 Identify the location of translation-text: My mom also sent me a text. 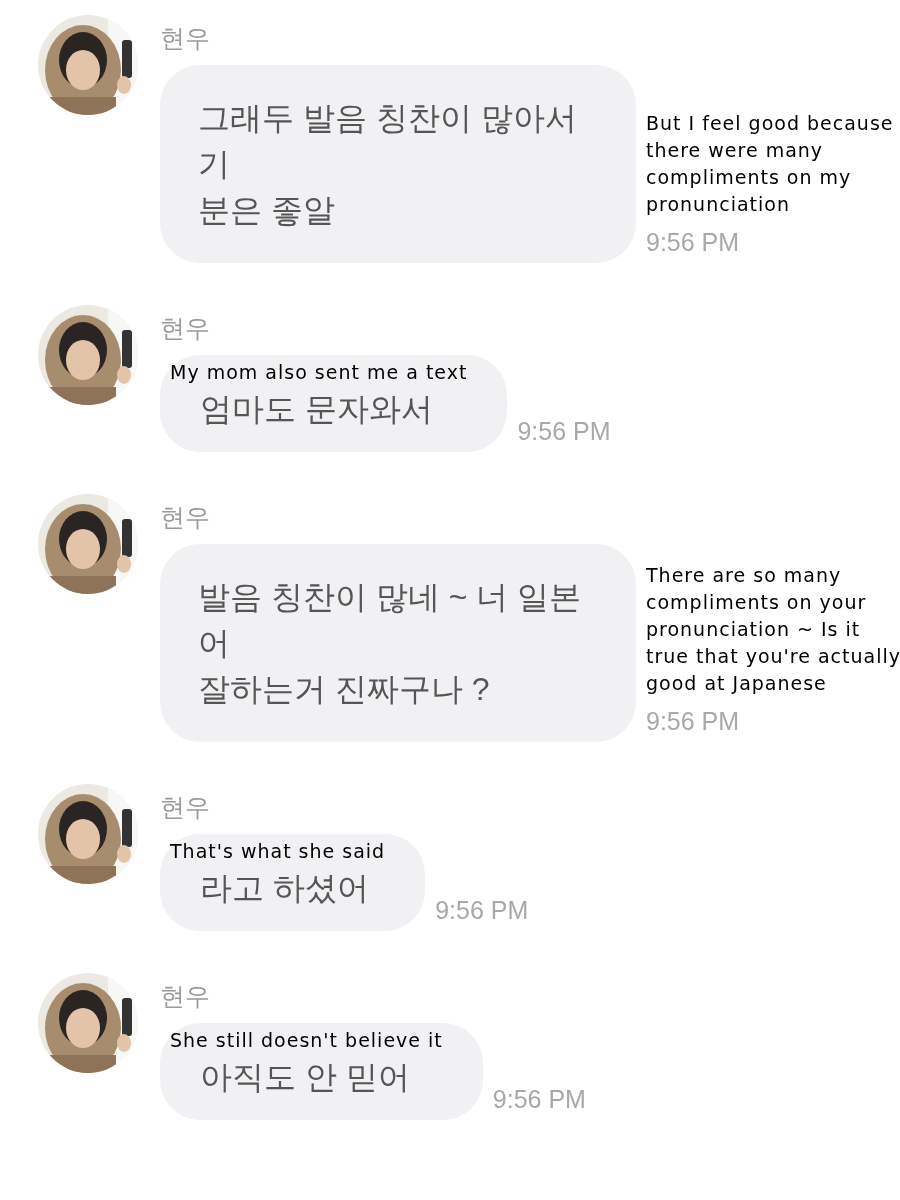
(319, 372).